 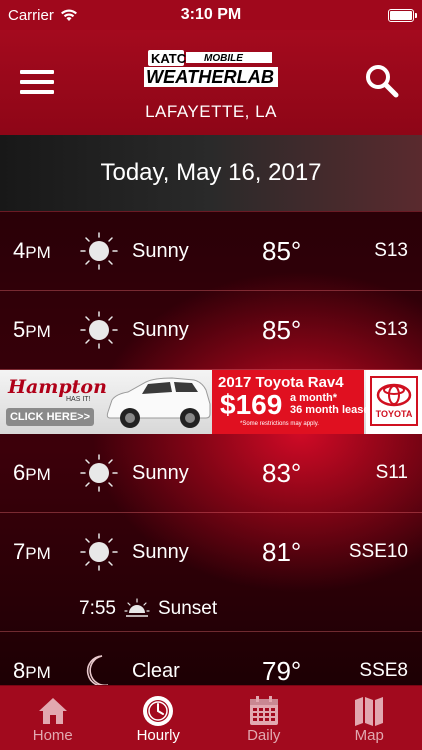 I want to click on tab-map: Map, so click(x=369, y=718).